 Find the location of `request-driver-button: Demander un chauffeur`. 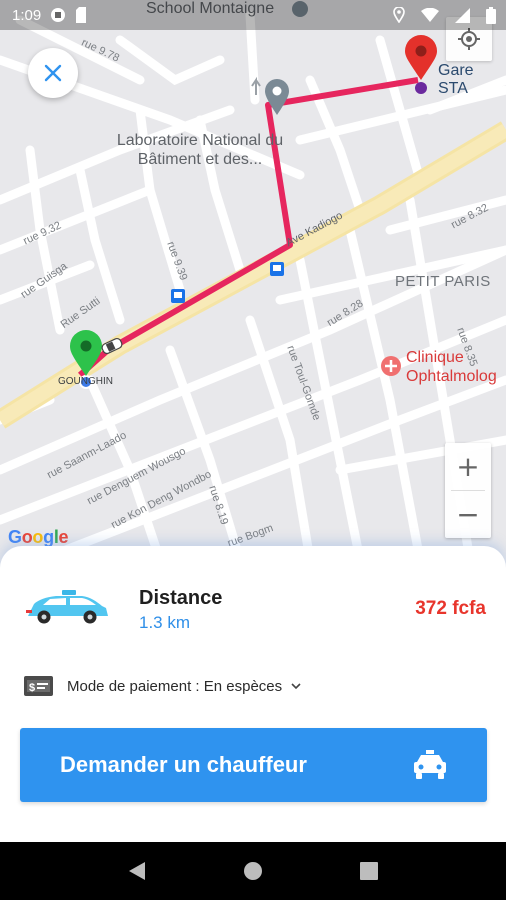

request-driver-button: Demander un chauffeur is located at coordinates (253, 765).